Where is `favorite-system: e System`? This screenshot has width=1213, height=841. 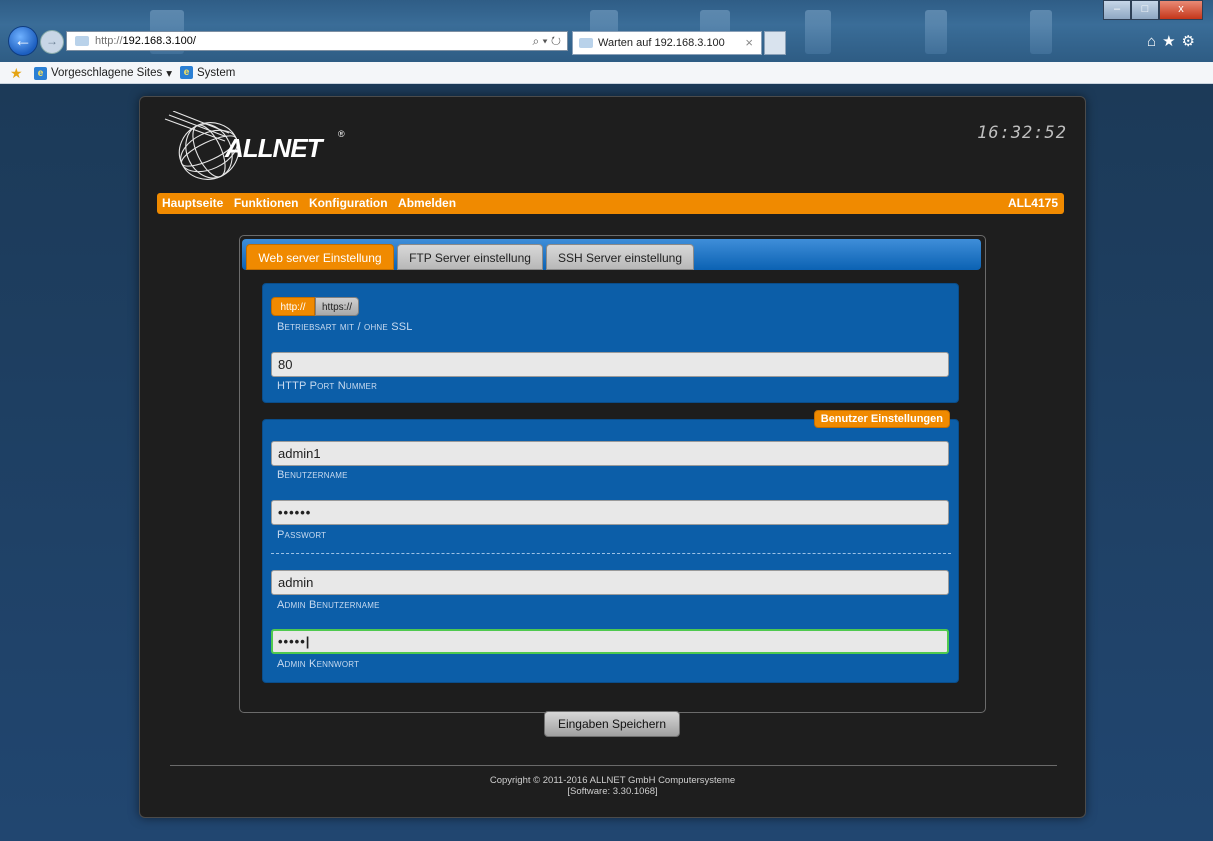
favorite-system: e System is located at coordinates (207, 72).